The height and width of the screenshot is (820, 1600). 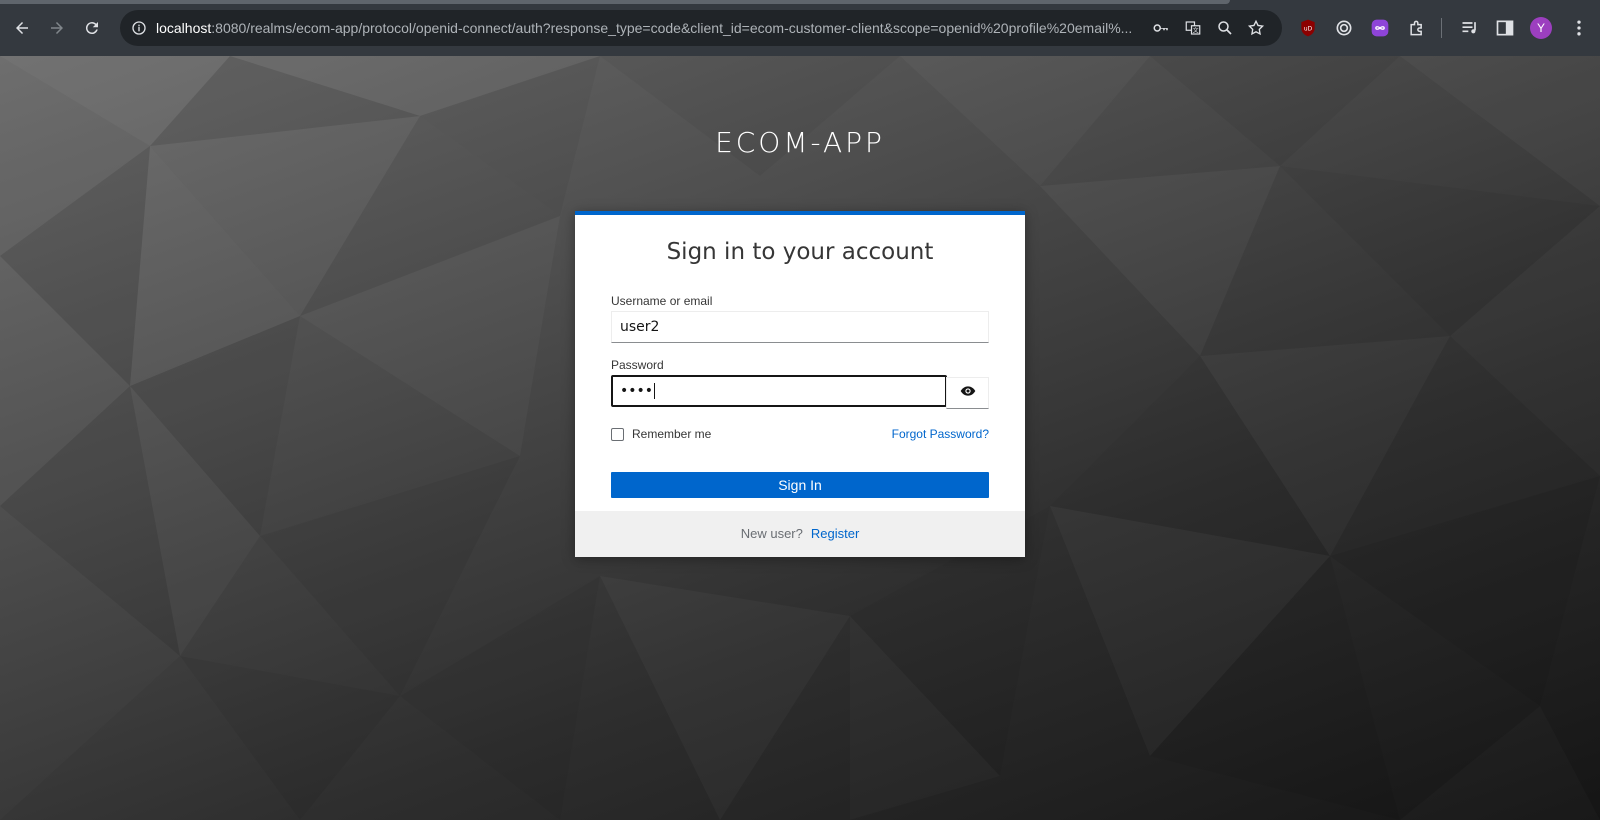 I want to click on puzzle-icon, so click(x=1417, y=28).